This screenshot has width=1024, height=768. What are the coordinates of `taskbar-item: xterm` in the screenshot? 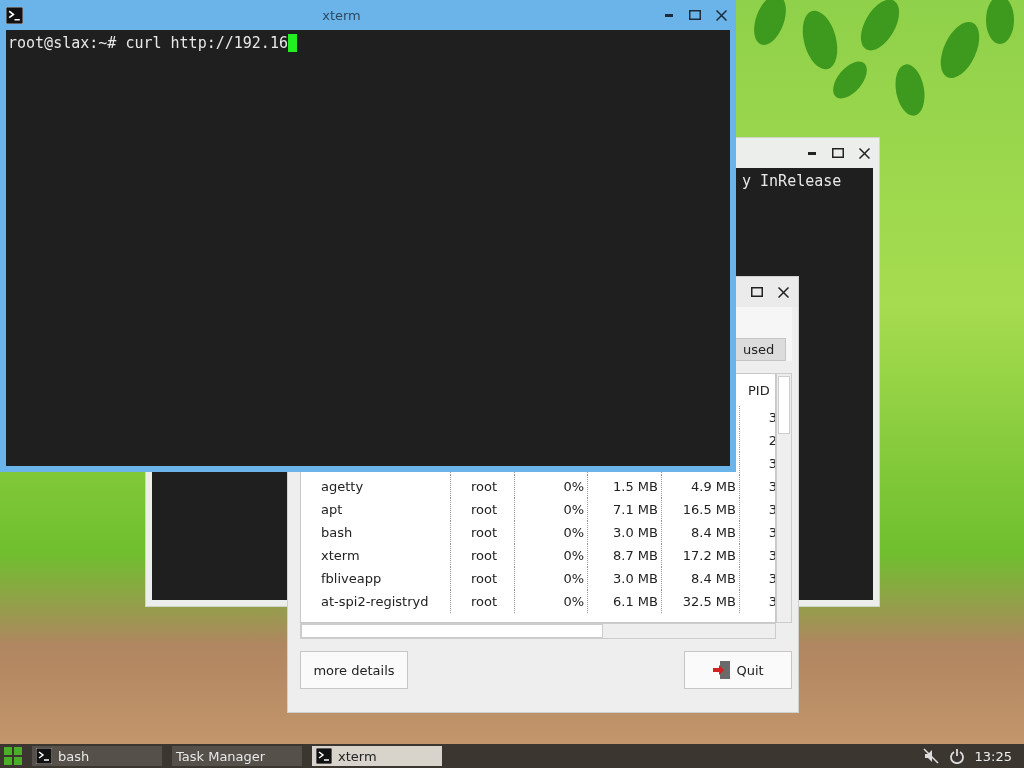 It's located at (377, 756).